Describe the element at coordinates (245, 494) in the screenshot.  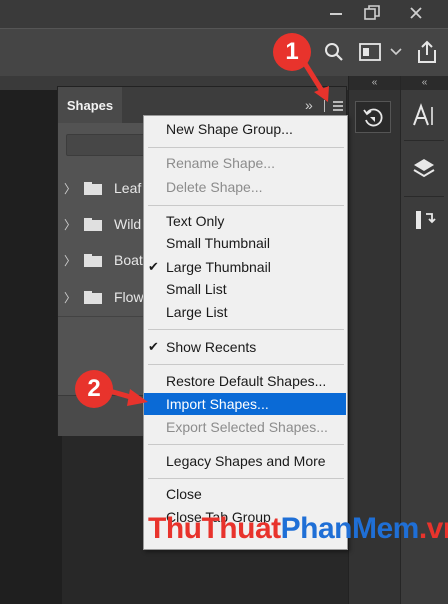
I see `menu-item-close: Close` at that location.